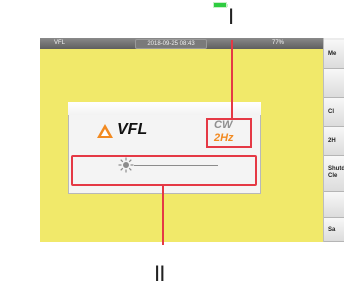 The image size is (344, 295). Describe the element at coordinates (60, 43) in the screenshot. I see `status-device-name: VFL` at that location.